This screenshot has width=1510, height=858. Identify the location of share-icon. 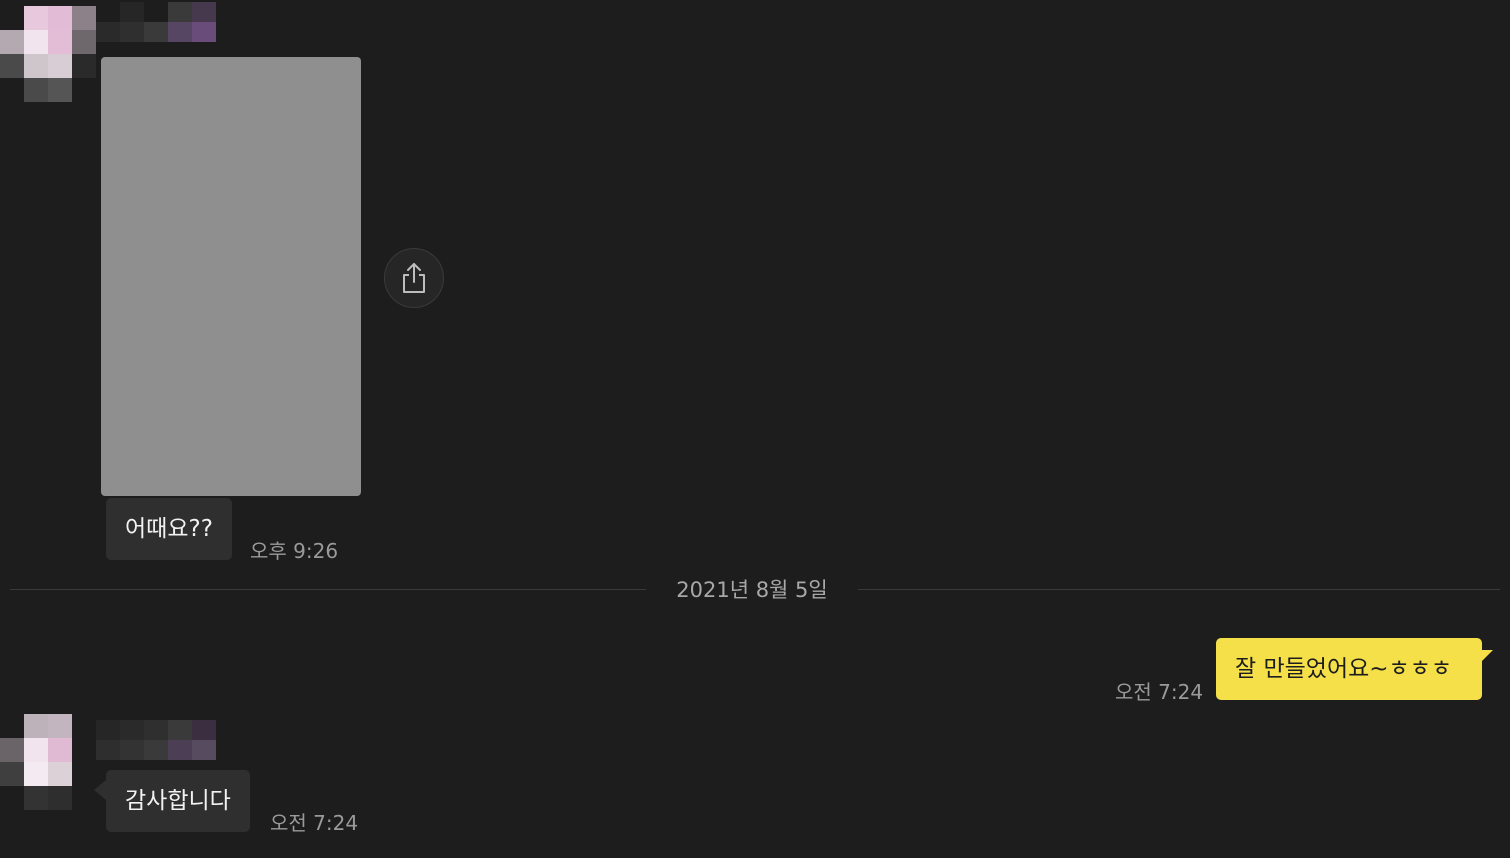
(414, 278).